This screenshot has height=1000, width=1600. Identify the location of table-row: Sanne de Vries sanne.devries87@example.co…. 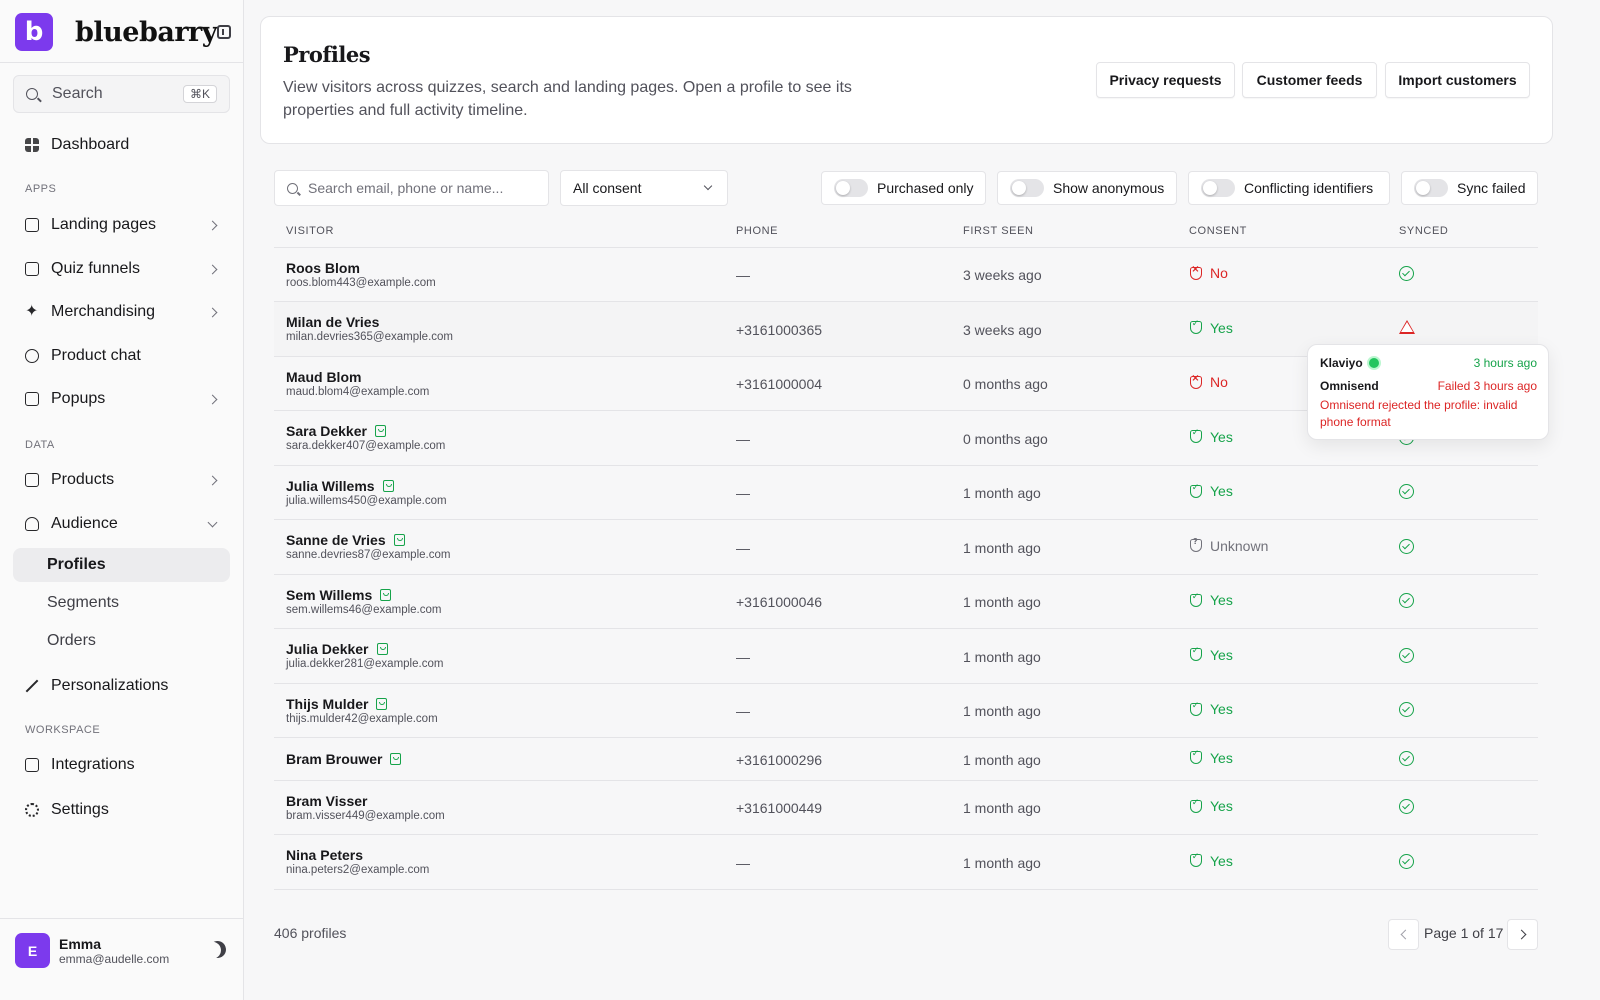
(906, 547).